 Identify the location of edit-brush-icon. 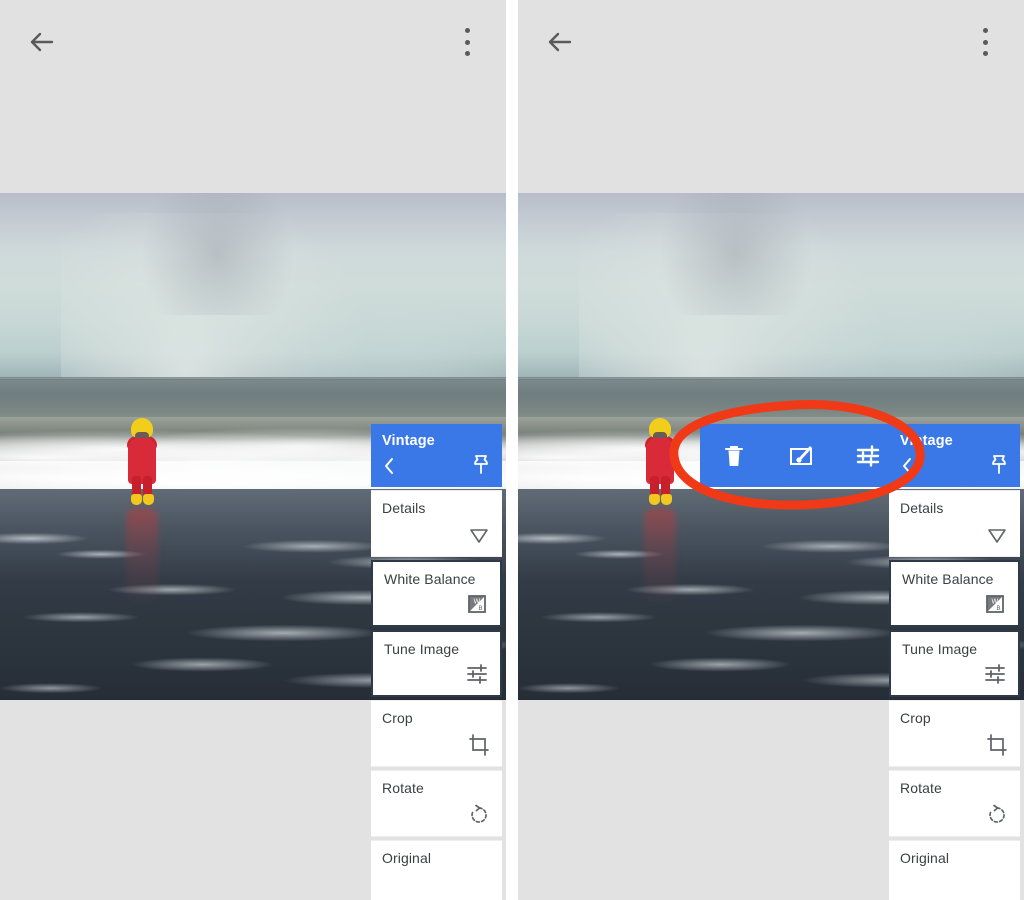
(801, 456).